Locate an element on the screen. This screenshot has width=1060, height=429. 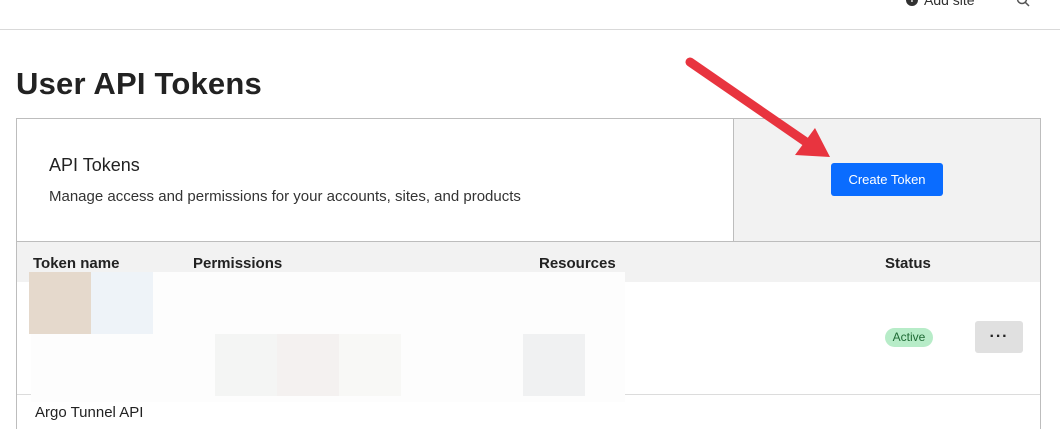
status-badge: Active is located at coordinates (909, 337).